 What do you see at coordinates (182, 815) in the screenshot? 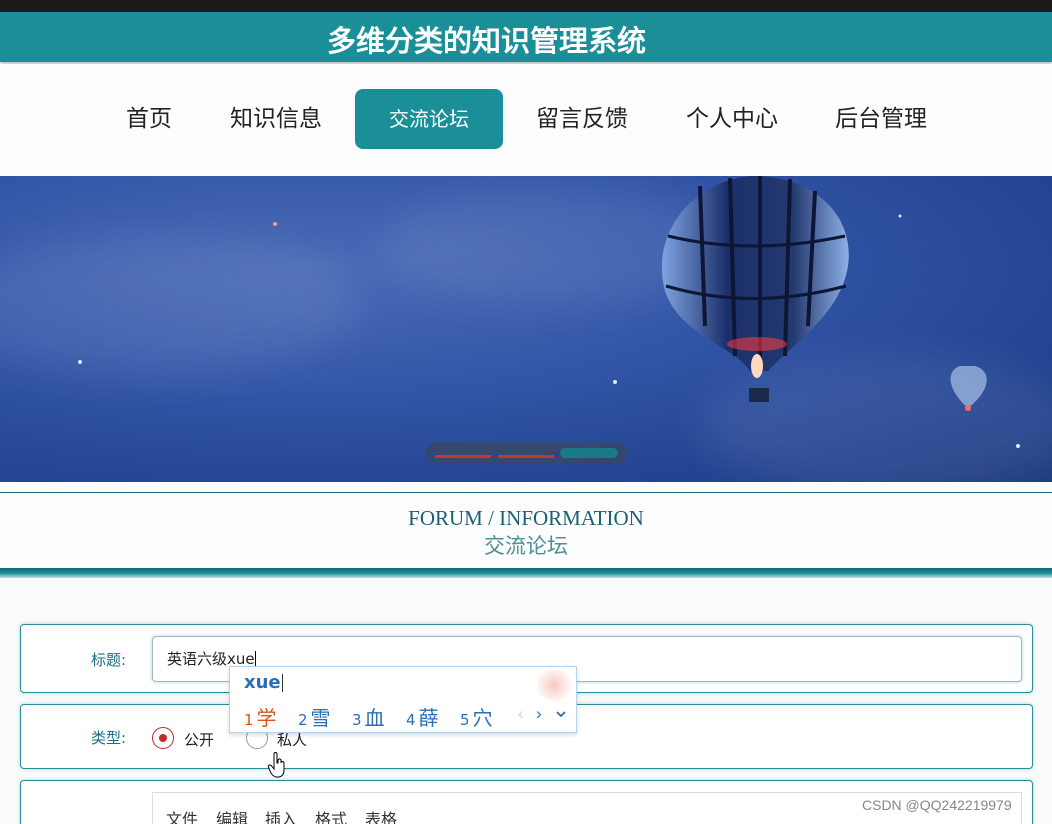
I see `editor-menu-file: 文件` at bounding box center [182, 815].